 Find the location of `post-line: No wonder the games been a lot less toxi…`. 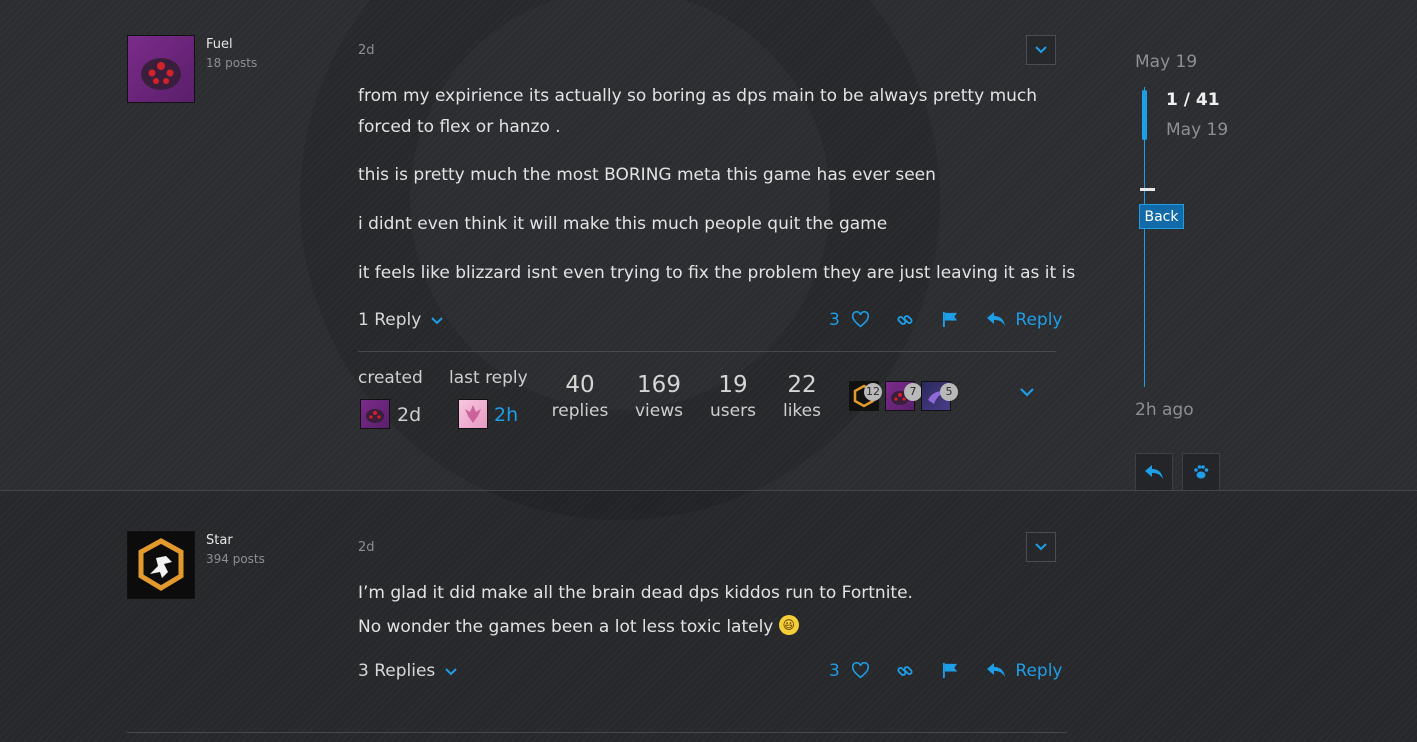

post-line: No wonder the games been a lot less toxi… is located at coordinates (566, 627).